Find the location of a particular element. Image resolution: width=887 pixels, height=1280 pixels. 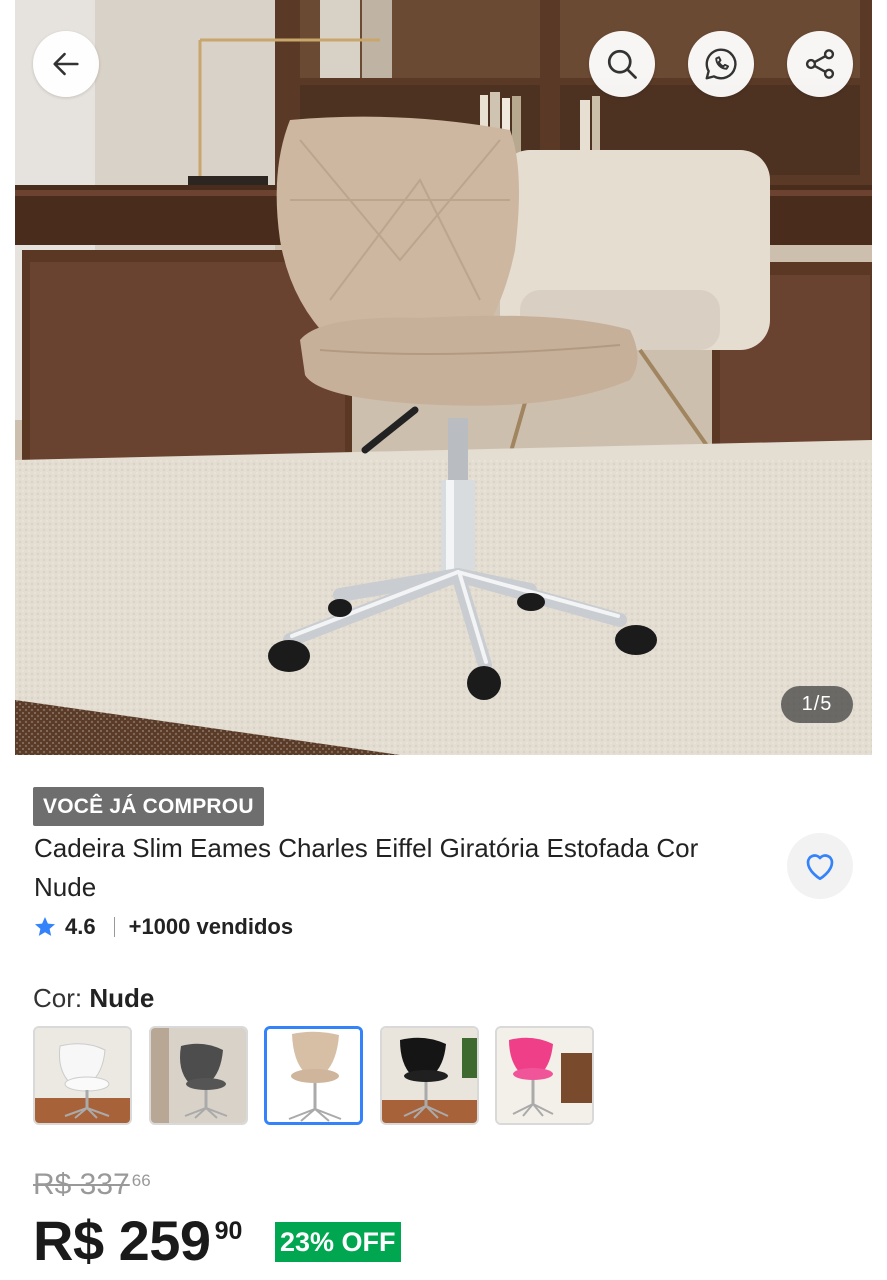

chair-white-thumbnail is located at coordinates (82, 1075).